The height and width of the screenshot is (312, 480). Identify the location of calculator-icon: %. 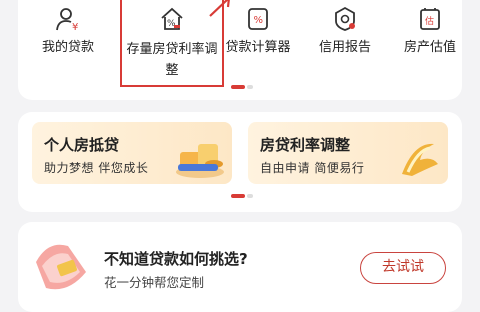
(258, 19).